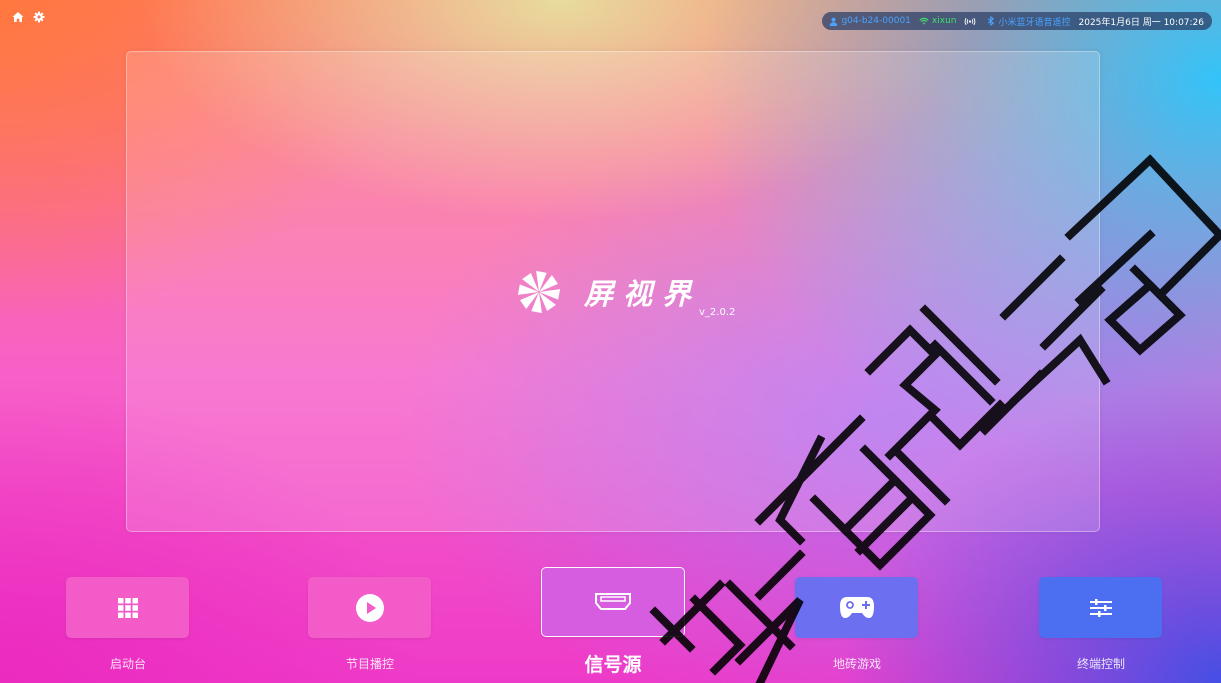 This screenshot has width=1221, height=683. What do you see at coordinates (944, 21) in the screenshot?
I see `wifi-name: xixun` at bounding box center [944, 21].